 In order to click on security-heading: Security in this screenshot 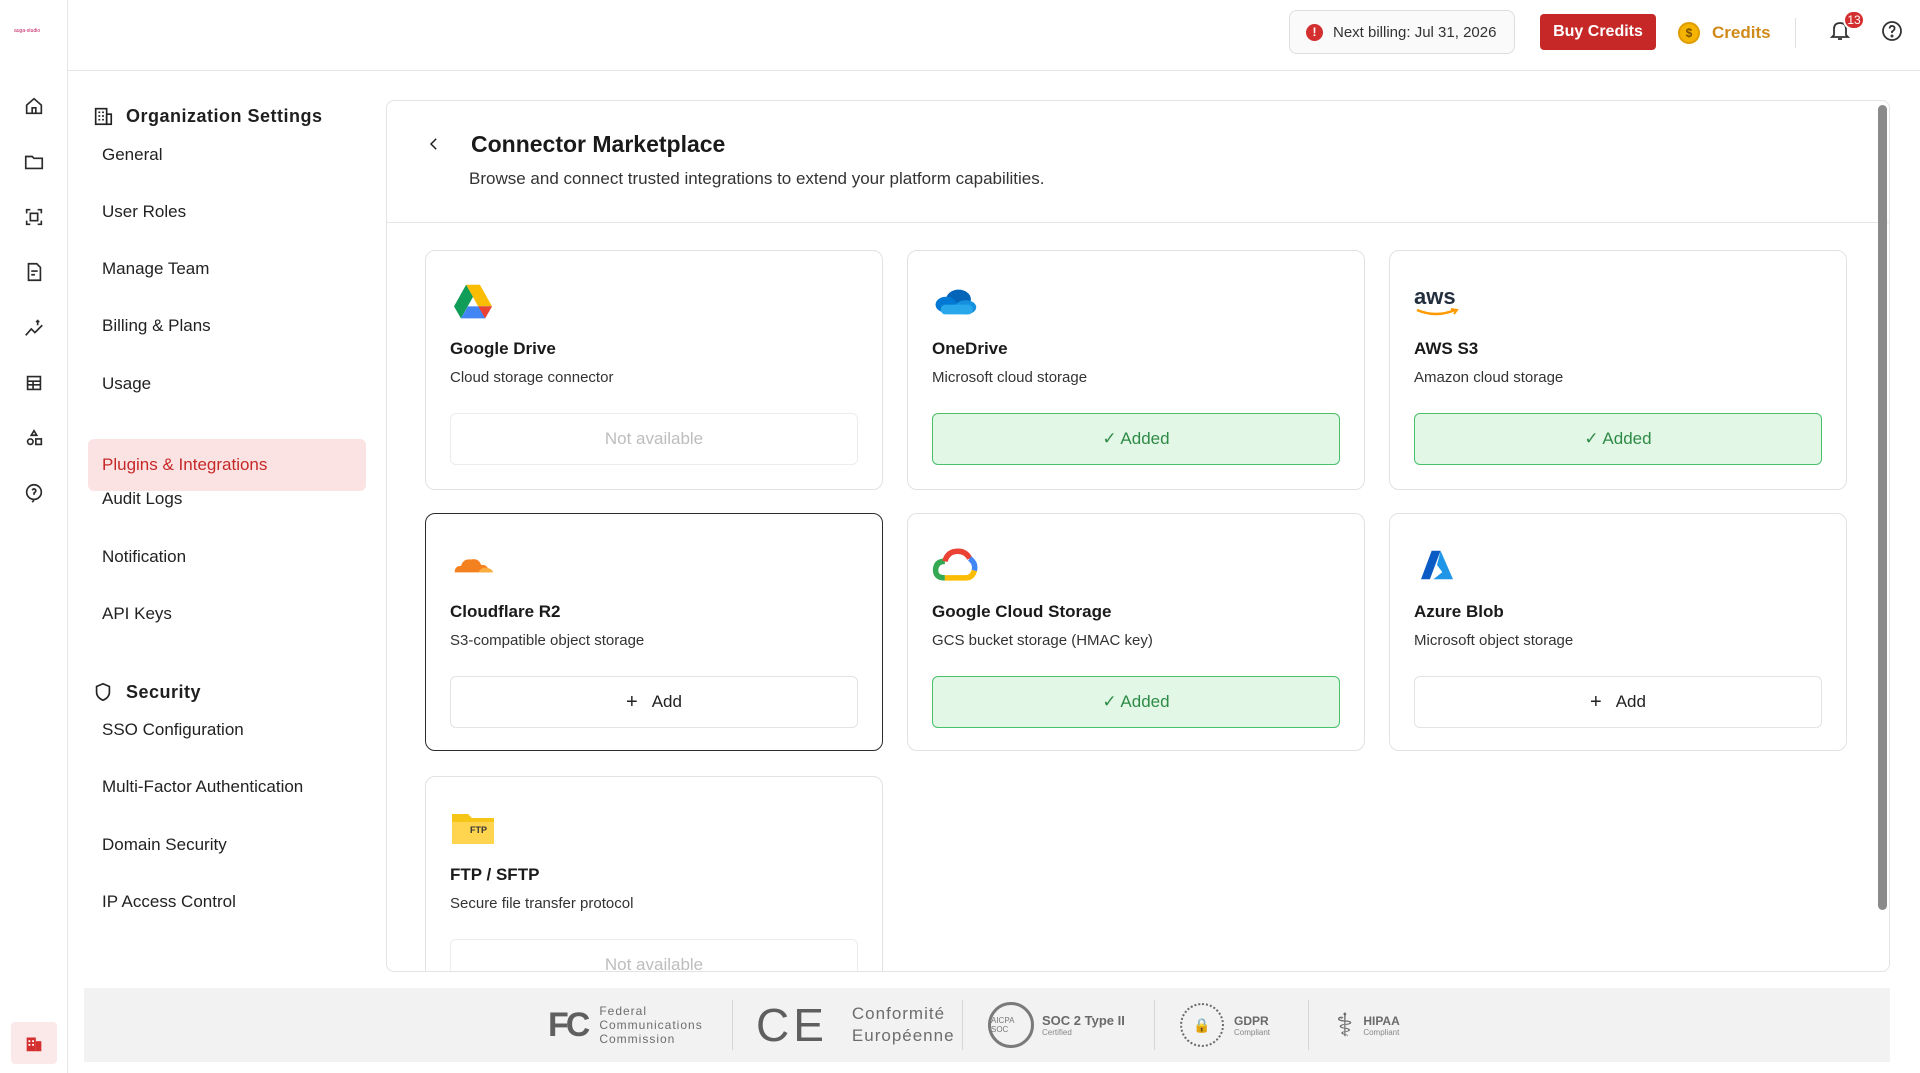, I will do `click(146, 692)`.